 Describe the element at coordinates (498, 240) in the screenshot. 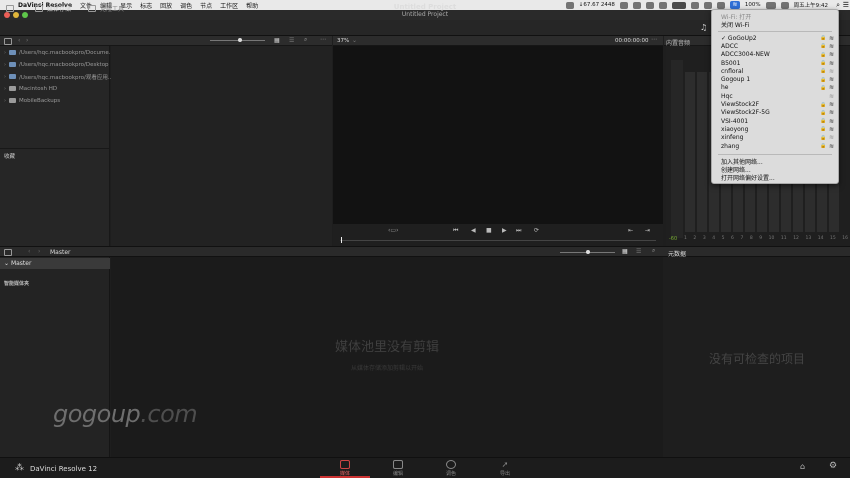

I see `scrubber-track` at that location.